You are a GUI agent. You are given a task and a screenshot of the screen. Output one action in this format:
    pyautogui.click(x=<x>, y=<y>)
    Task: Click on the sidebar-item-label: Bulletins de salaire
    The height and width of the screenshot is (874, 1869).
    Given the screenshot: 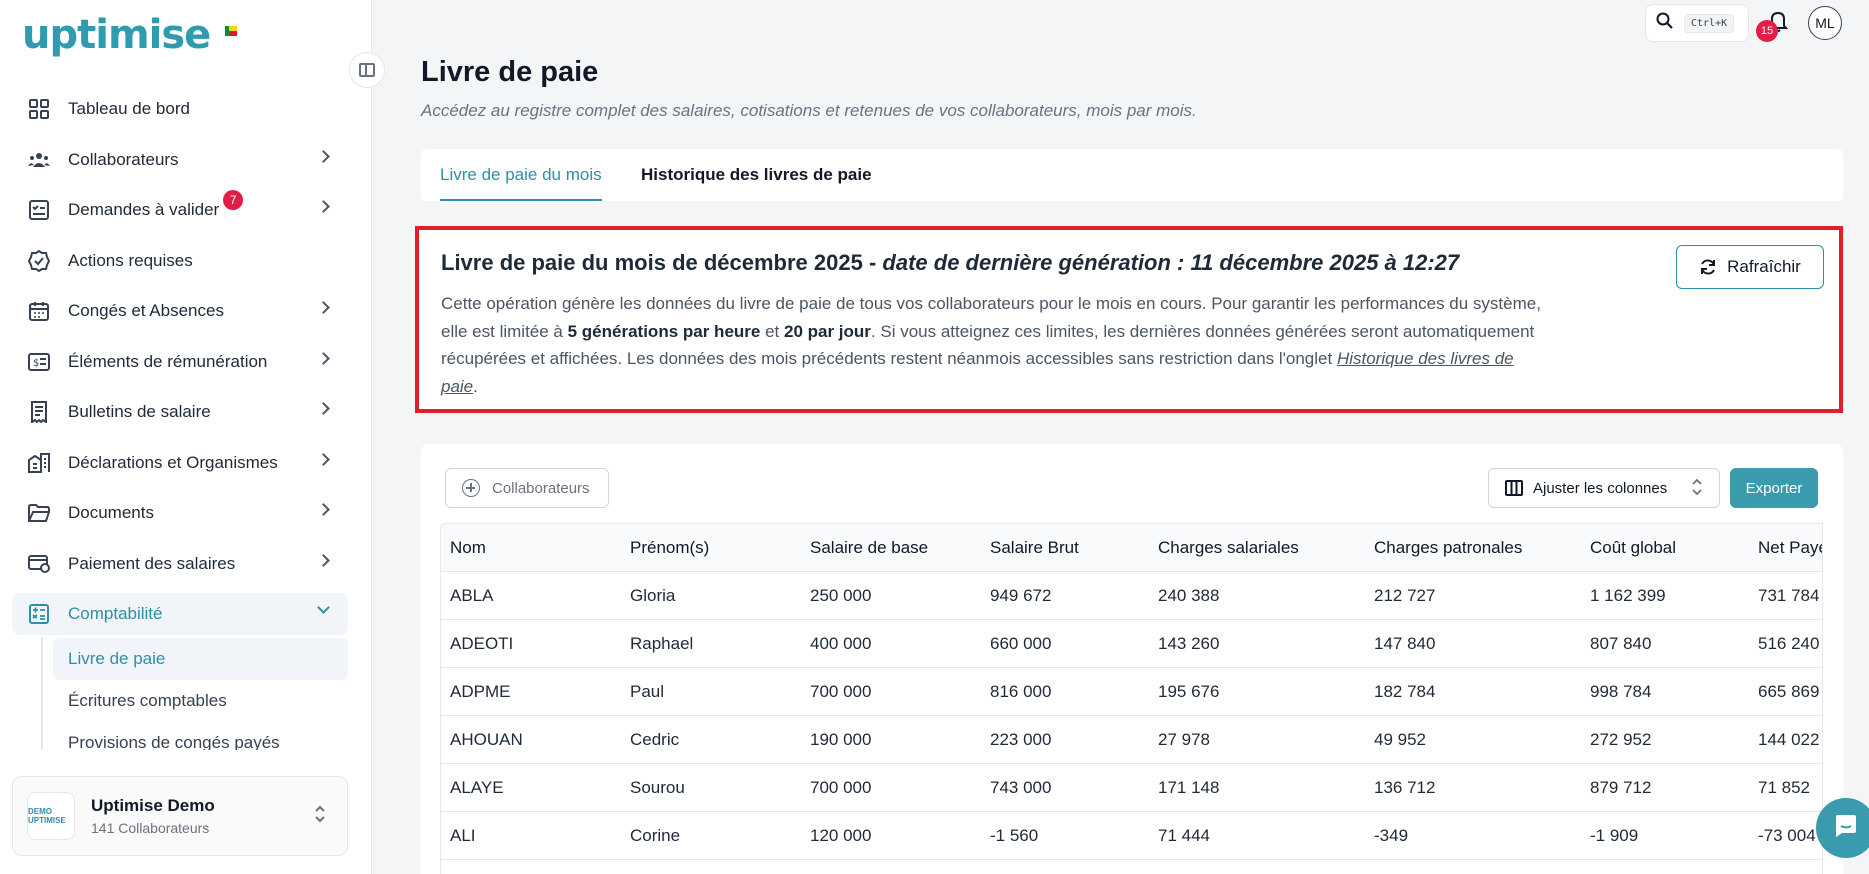 What is the action you would take?
    pyautogui.click(x=139, y=411)
    